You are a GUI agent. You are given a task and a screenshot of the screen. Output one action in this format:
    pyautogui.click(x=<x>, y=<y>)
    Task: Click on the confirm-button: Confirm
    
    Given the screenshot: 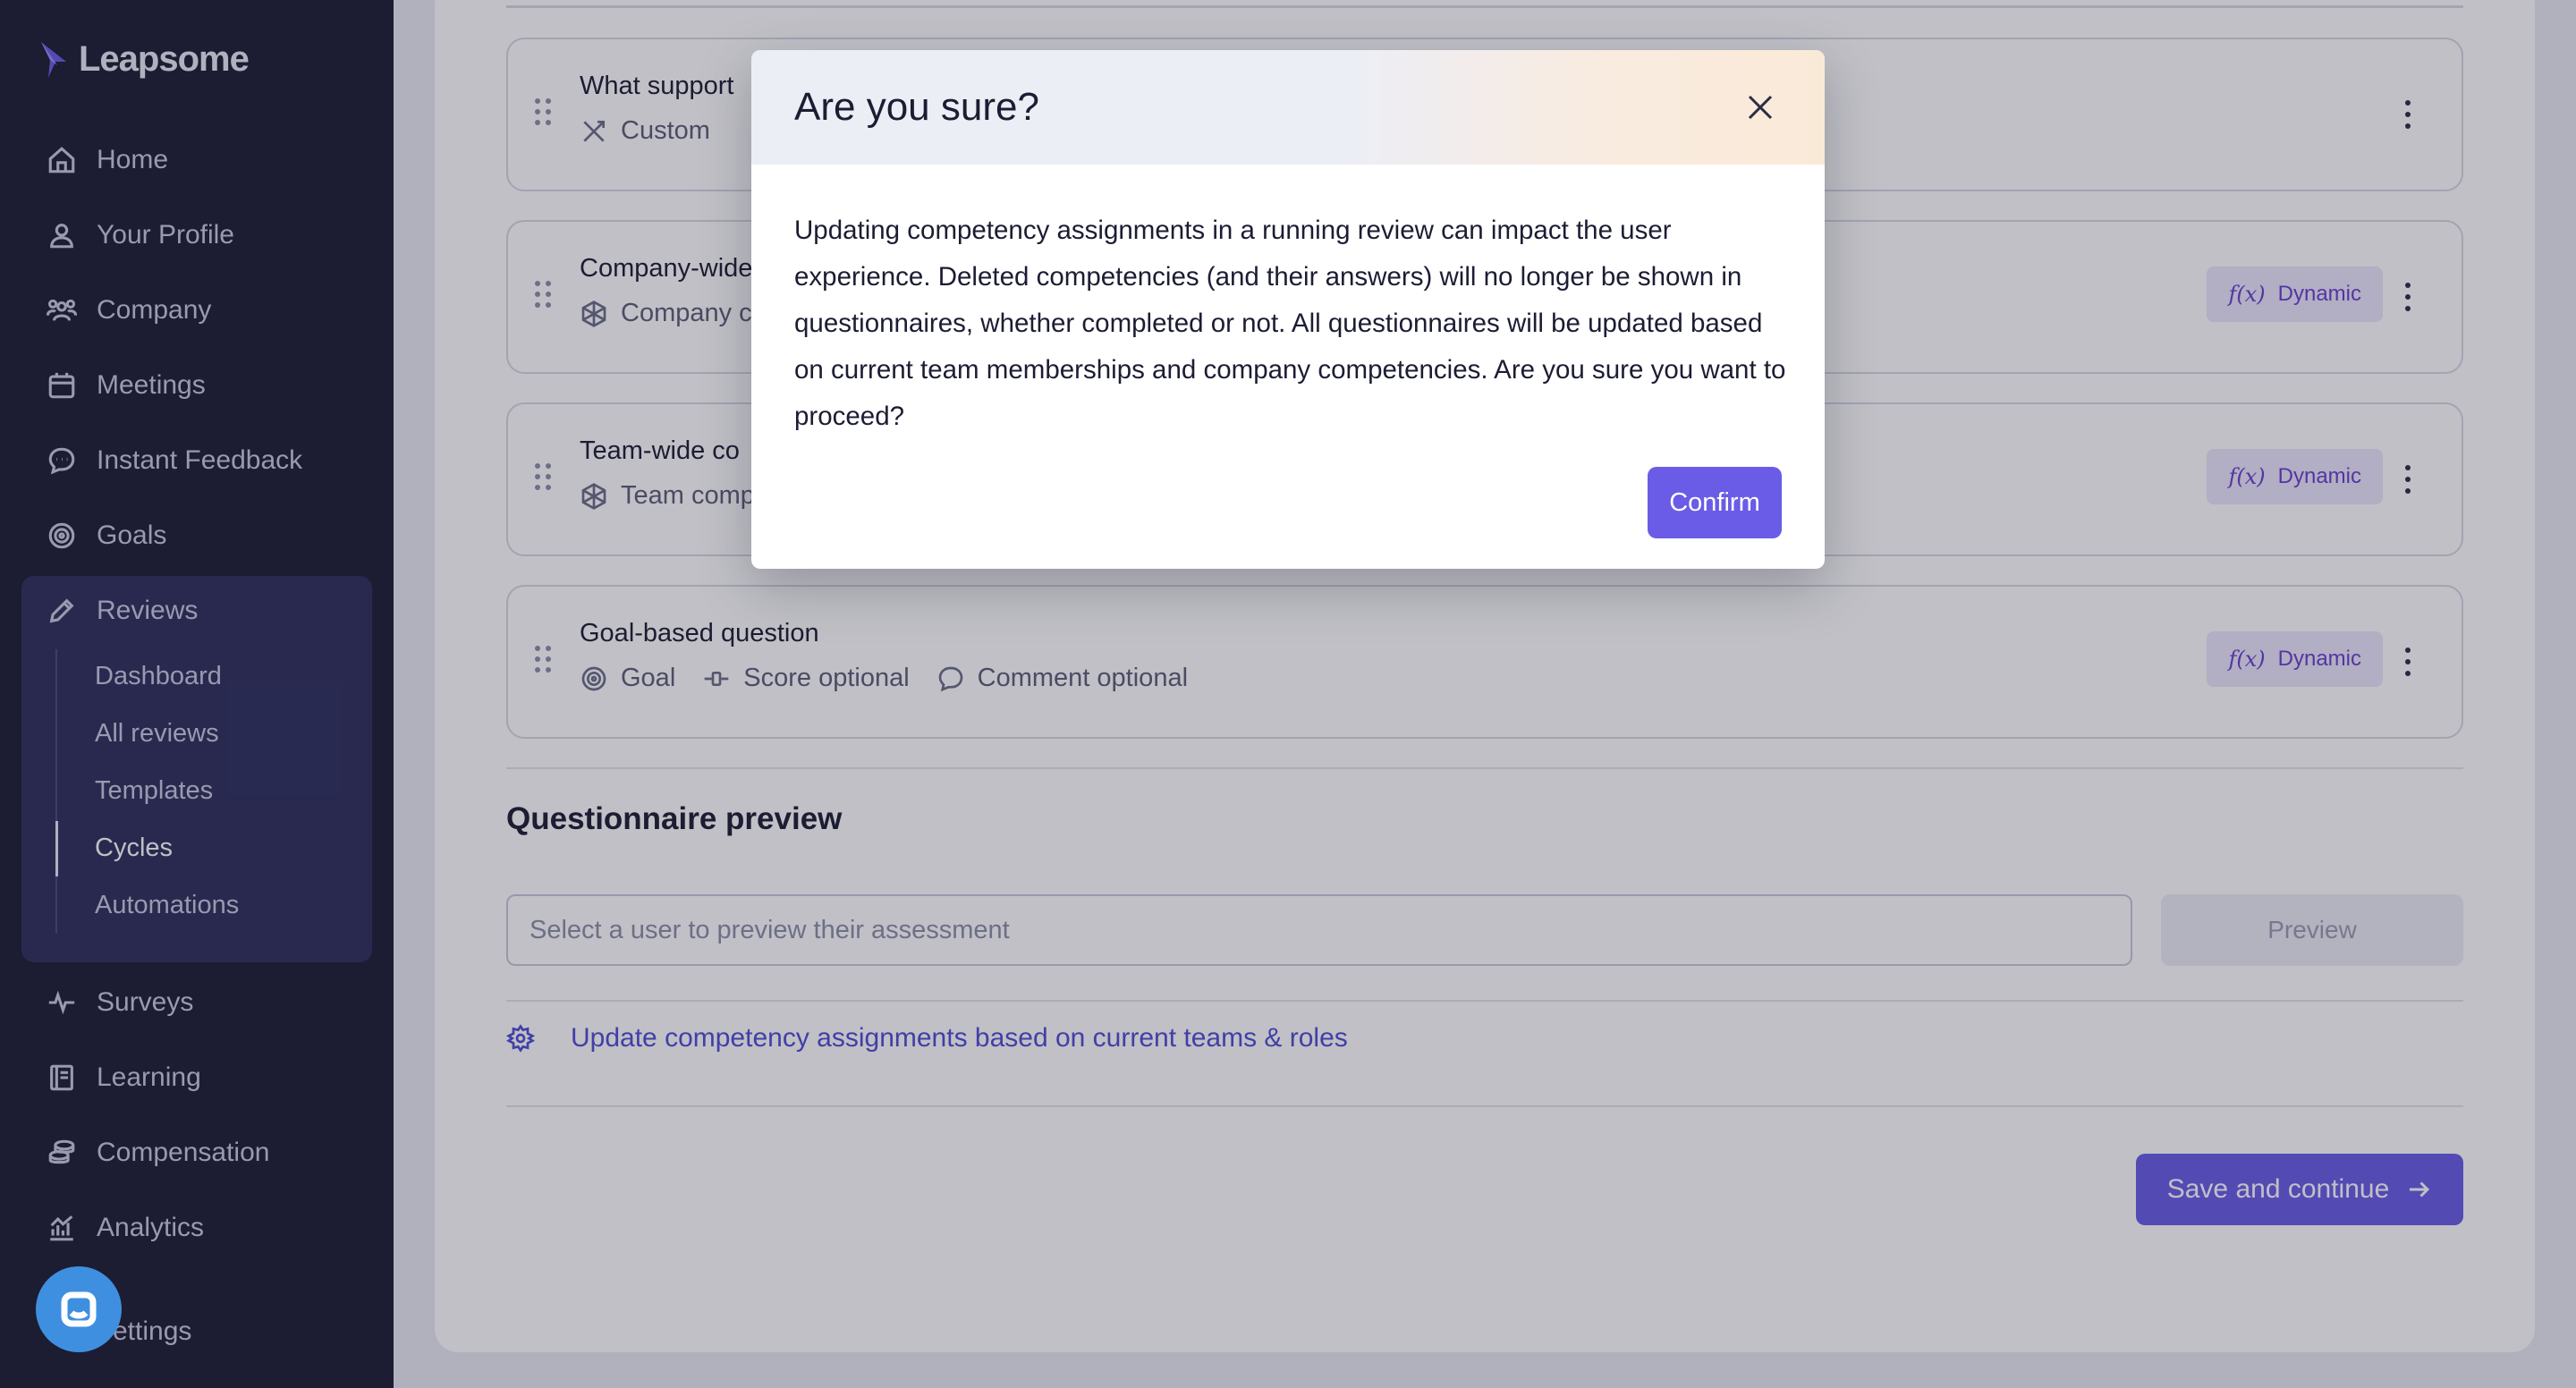 What is the action you would take?
    pyautogui.click(x=1715, y=503)
    